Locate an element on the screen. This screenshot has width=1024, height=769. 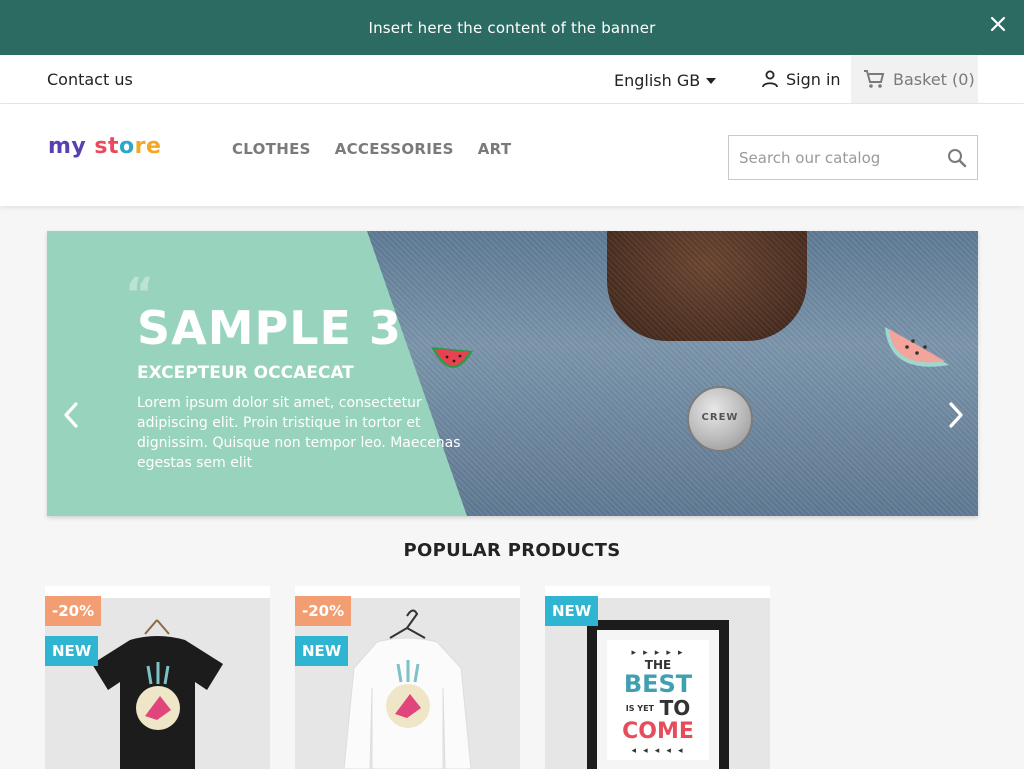
menu-item-art: ART is located at coordinates (495, 149).